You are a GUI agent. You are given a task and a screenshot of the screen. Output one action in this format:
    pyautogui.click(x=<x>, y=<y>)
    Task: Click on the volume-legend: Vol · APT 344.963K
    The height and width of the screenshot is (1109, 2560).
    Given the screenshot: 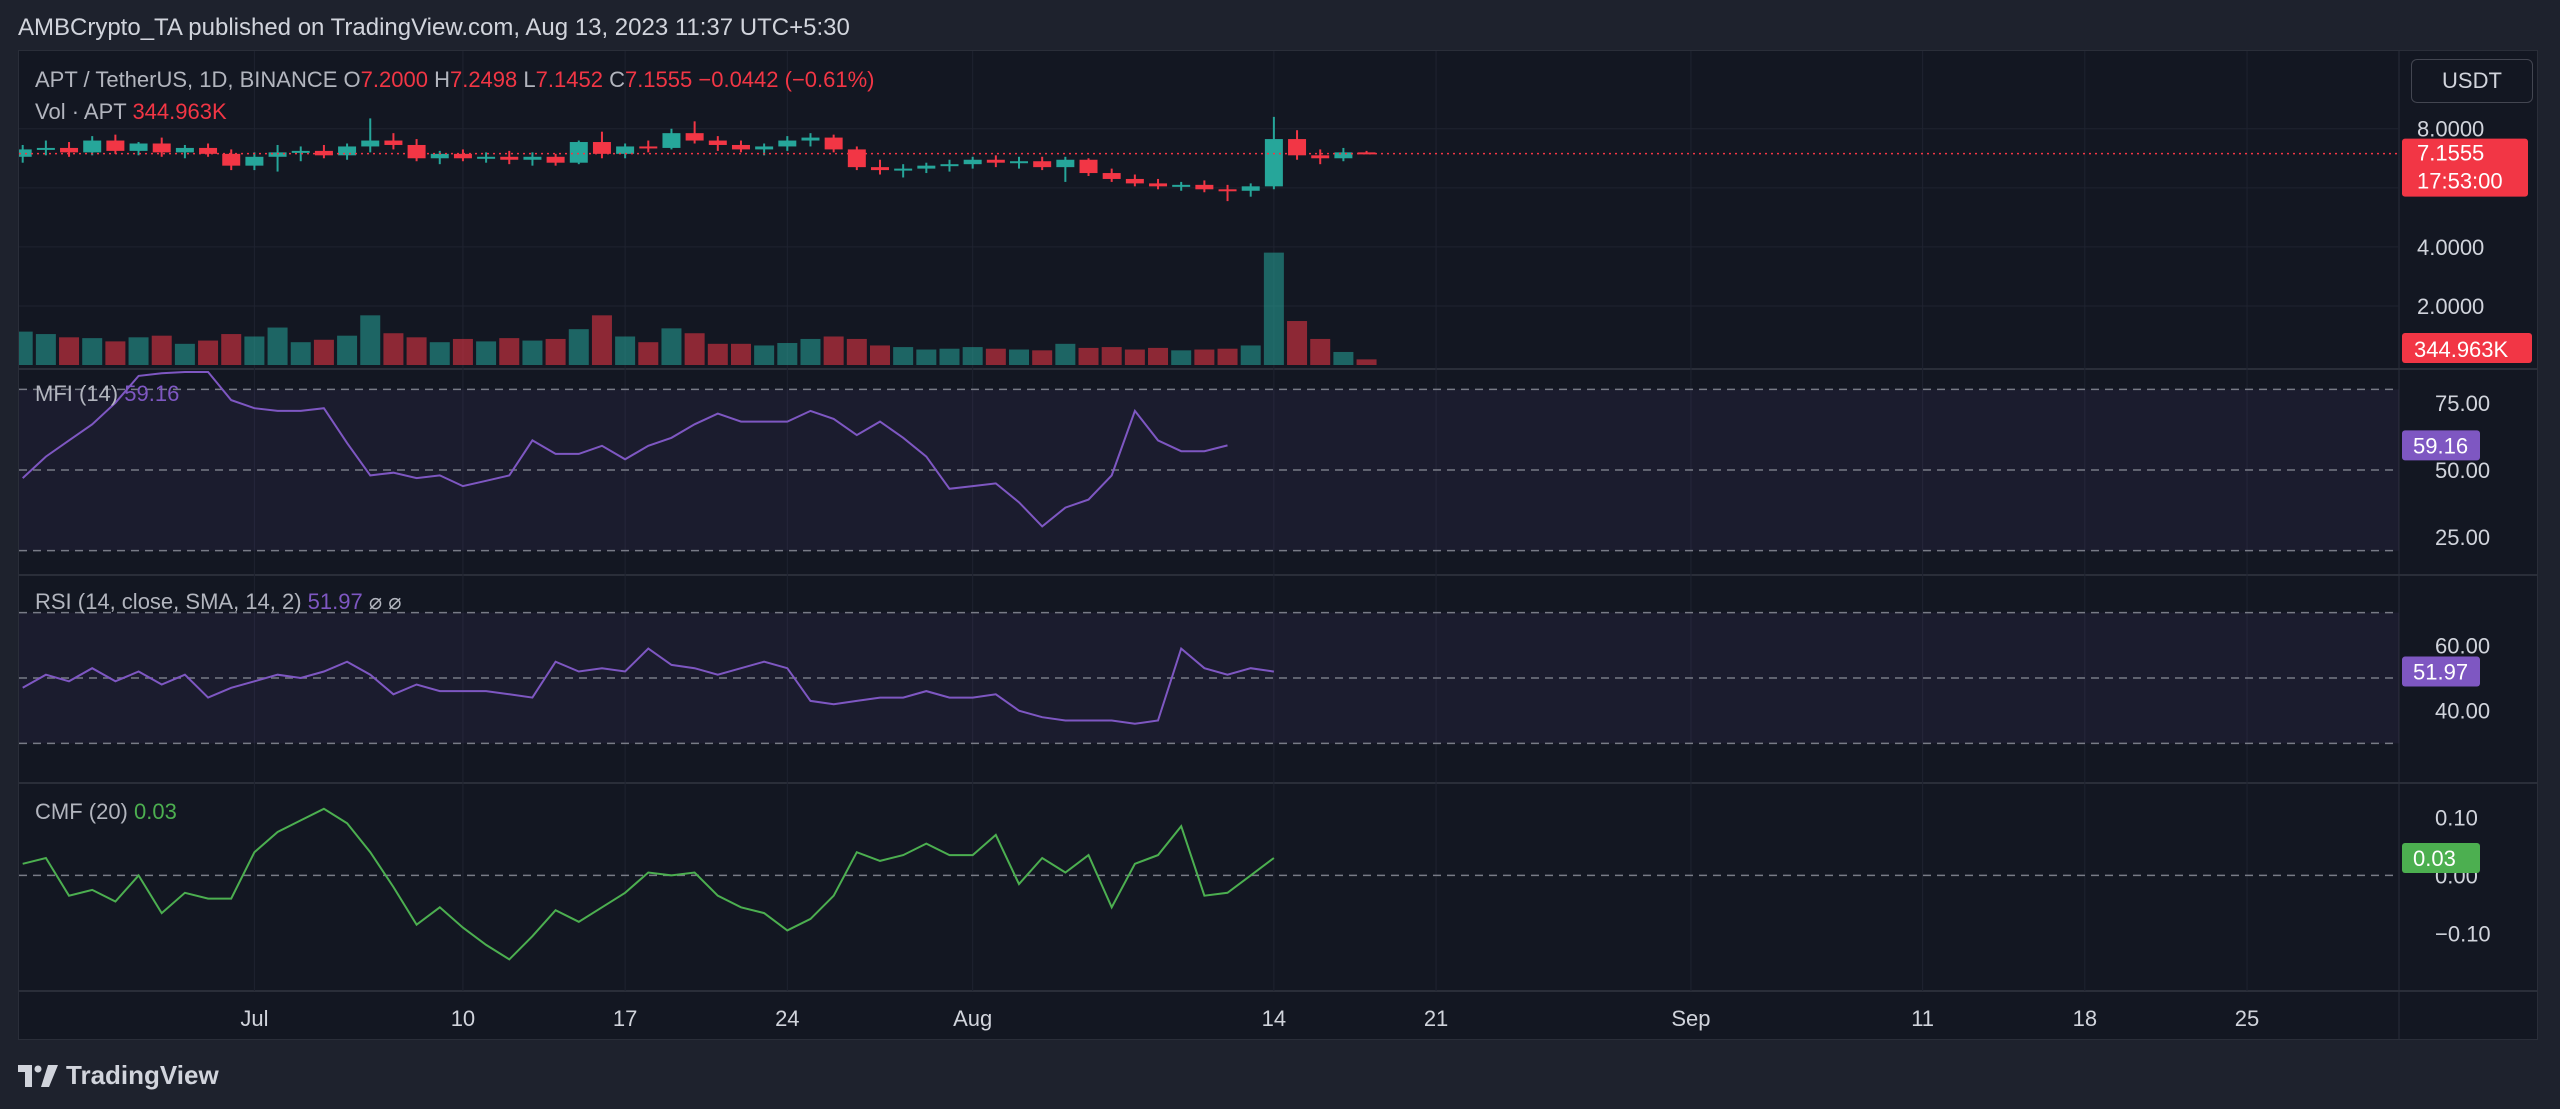 What is the action you would take?
    pyautogui.click(x=131, y=112)
    